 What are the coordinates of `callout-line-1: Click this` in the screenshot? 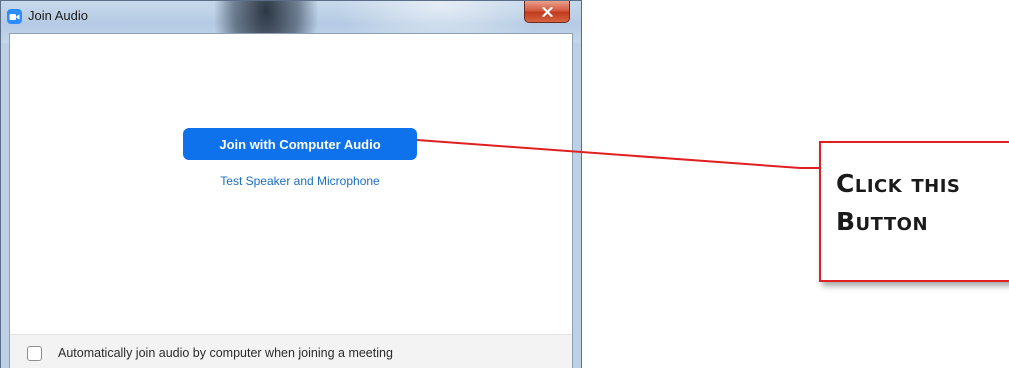 It's located at (898, 183).